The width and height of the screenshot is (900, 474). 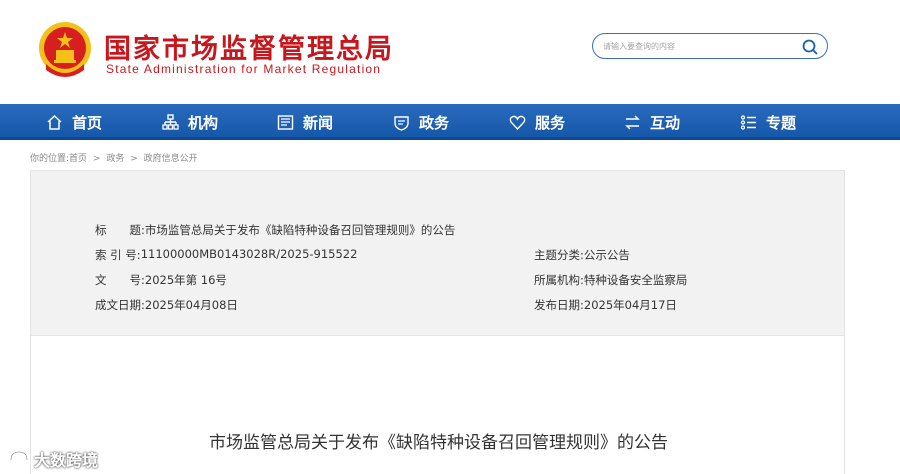 I want to click on nav-item-interact: 互动, so click(x=652, y=122).